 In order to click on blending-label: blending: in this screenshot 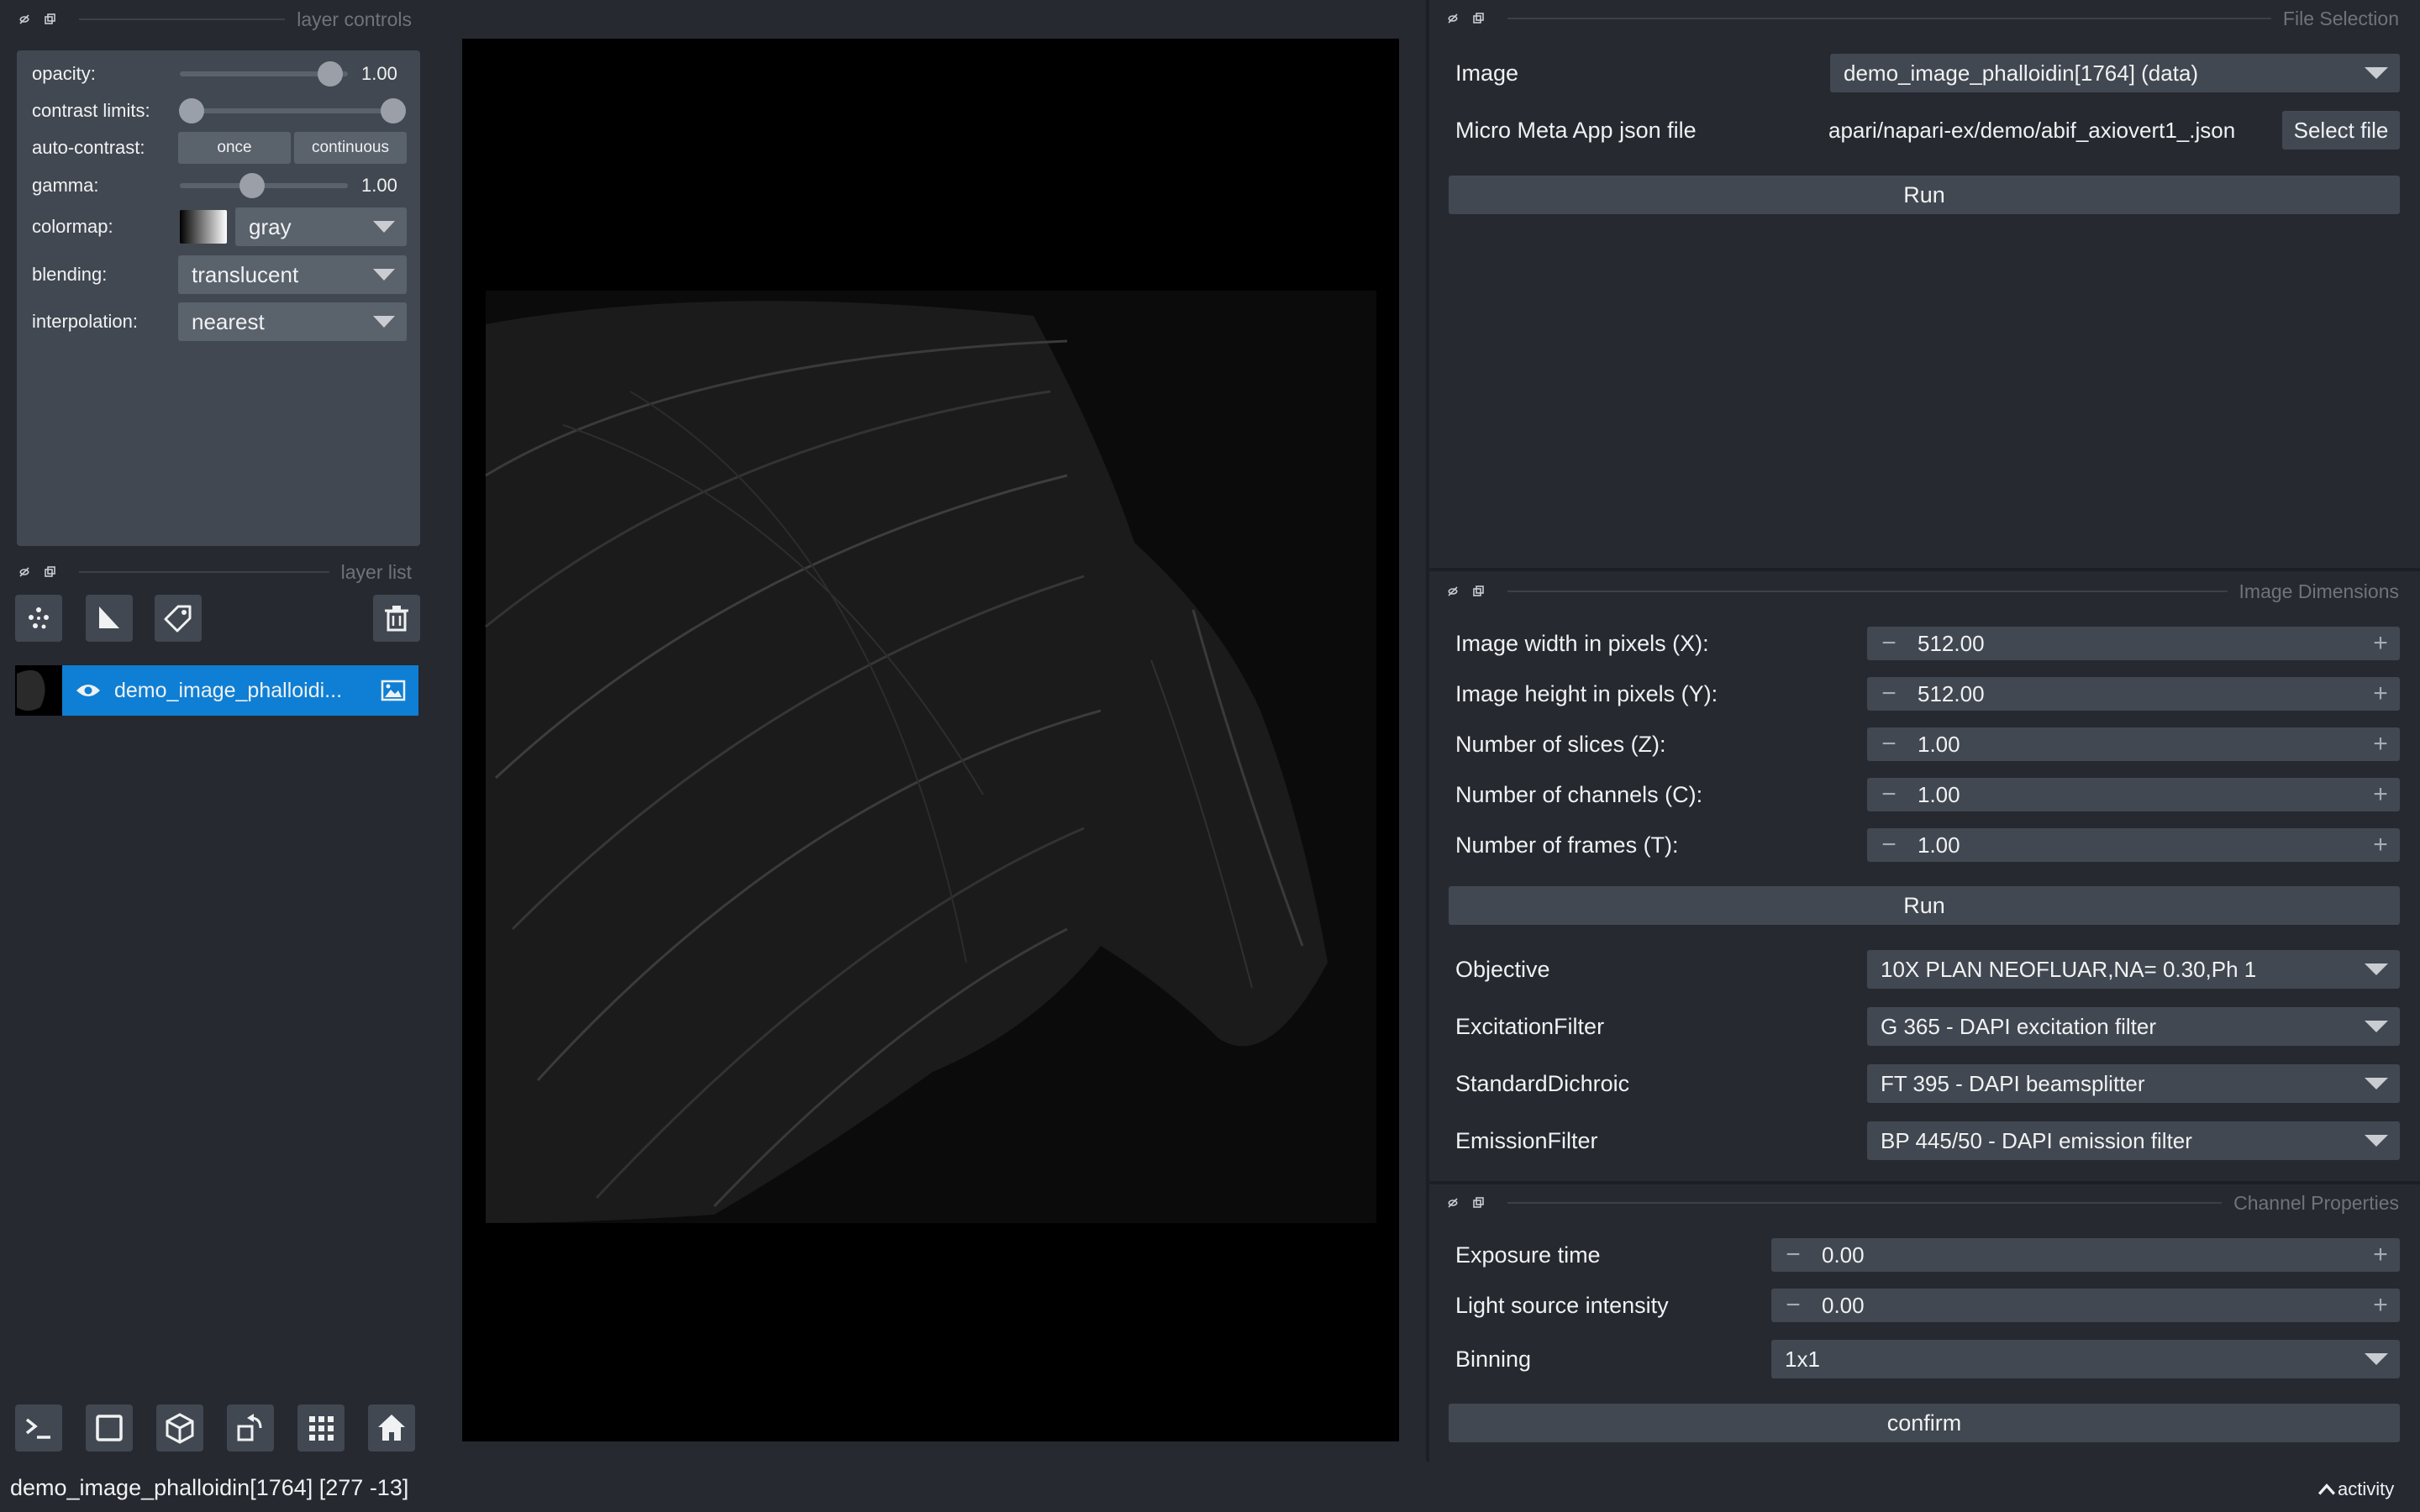, I will do `click(70, 274)`.